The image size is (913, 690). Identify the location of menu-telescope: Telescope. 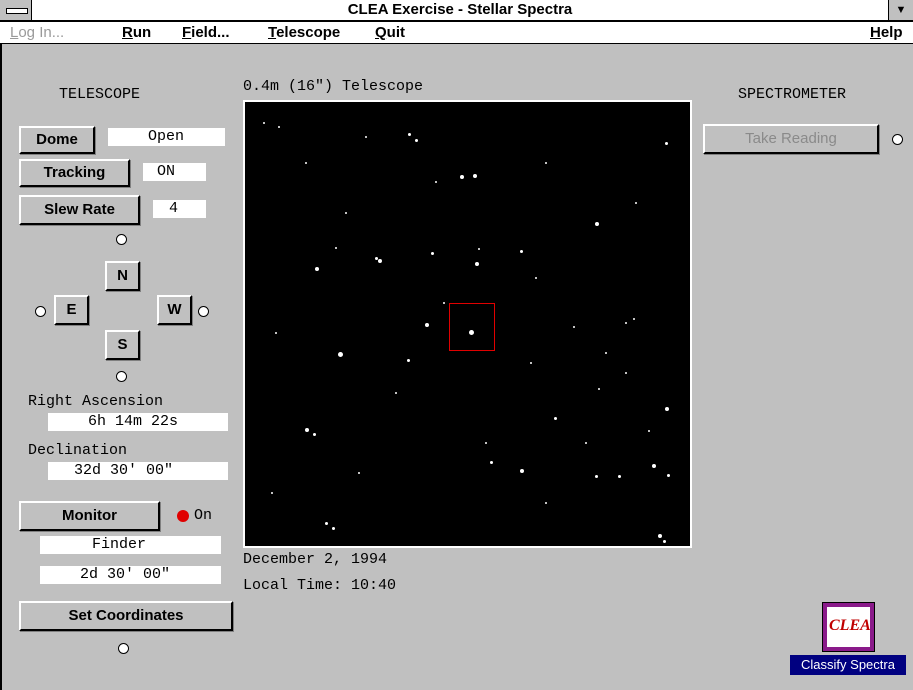
(304, 32).